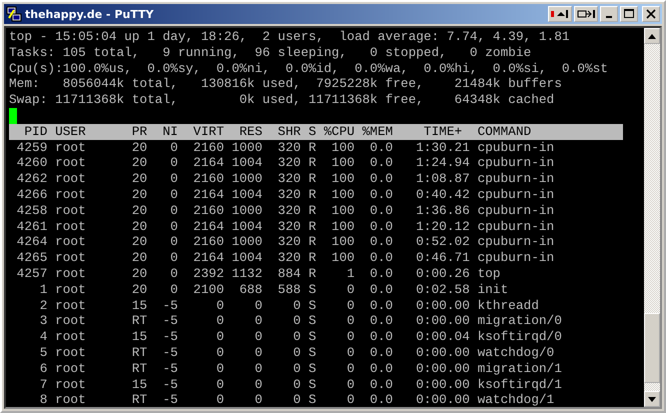 The width and height of the screenshot is (666, 413). What do you see at coordinates (286, 84) in the screenshot?
I see `terminal-line: Mem: 8056044k total, 130816k used, 7925228k free, 21484k buffers` at bounding box center [286, 84].